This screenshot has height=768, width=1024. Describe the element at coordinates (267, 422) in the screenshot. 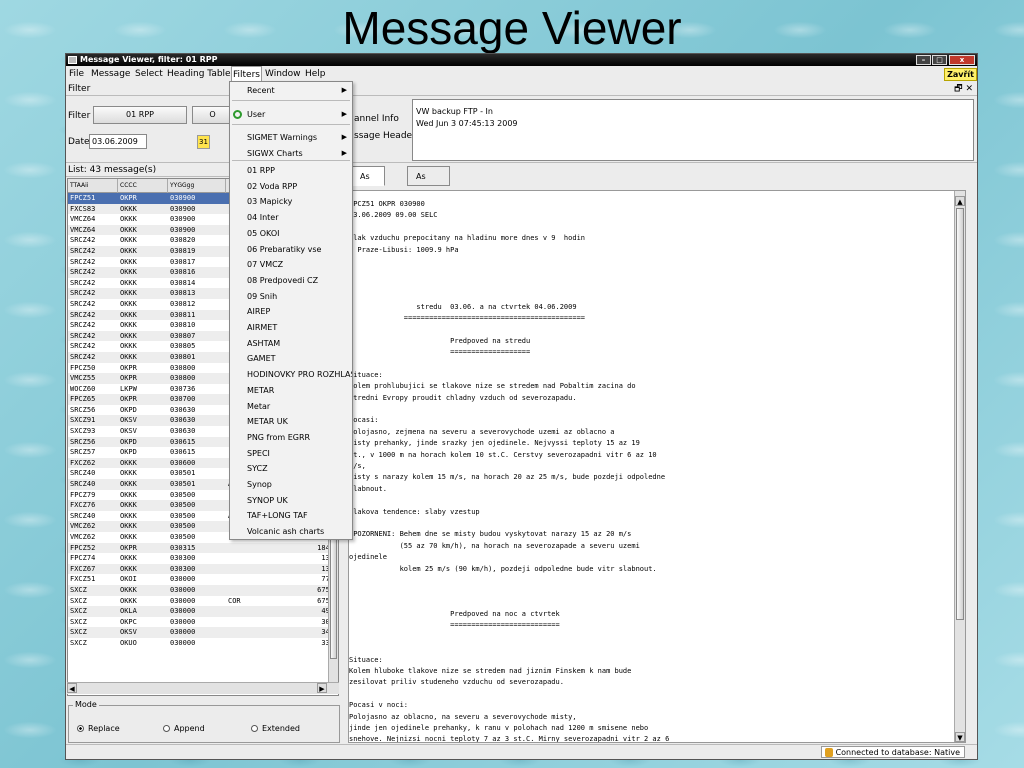

I see `filters-menu-item-label: METAR UK` at that location.